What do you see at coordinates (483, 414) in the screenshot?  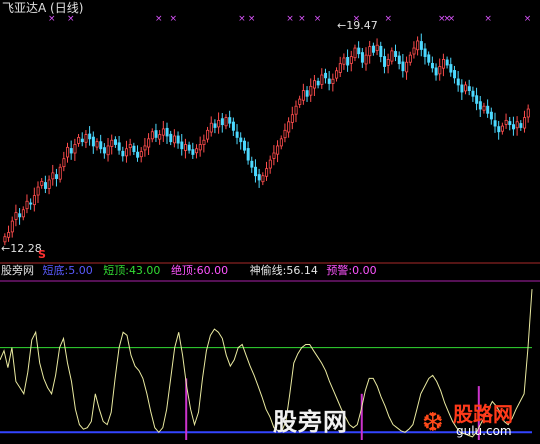 I see `watermark-logo-text: 股路网` at bounding box center [483, 414].